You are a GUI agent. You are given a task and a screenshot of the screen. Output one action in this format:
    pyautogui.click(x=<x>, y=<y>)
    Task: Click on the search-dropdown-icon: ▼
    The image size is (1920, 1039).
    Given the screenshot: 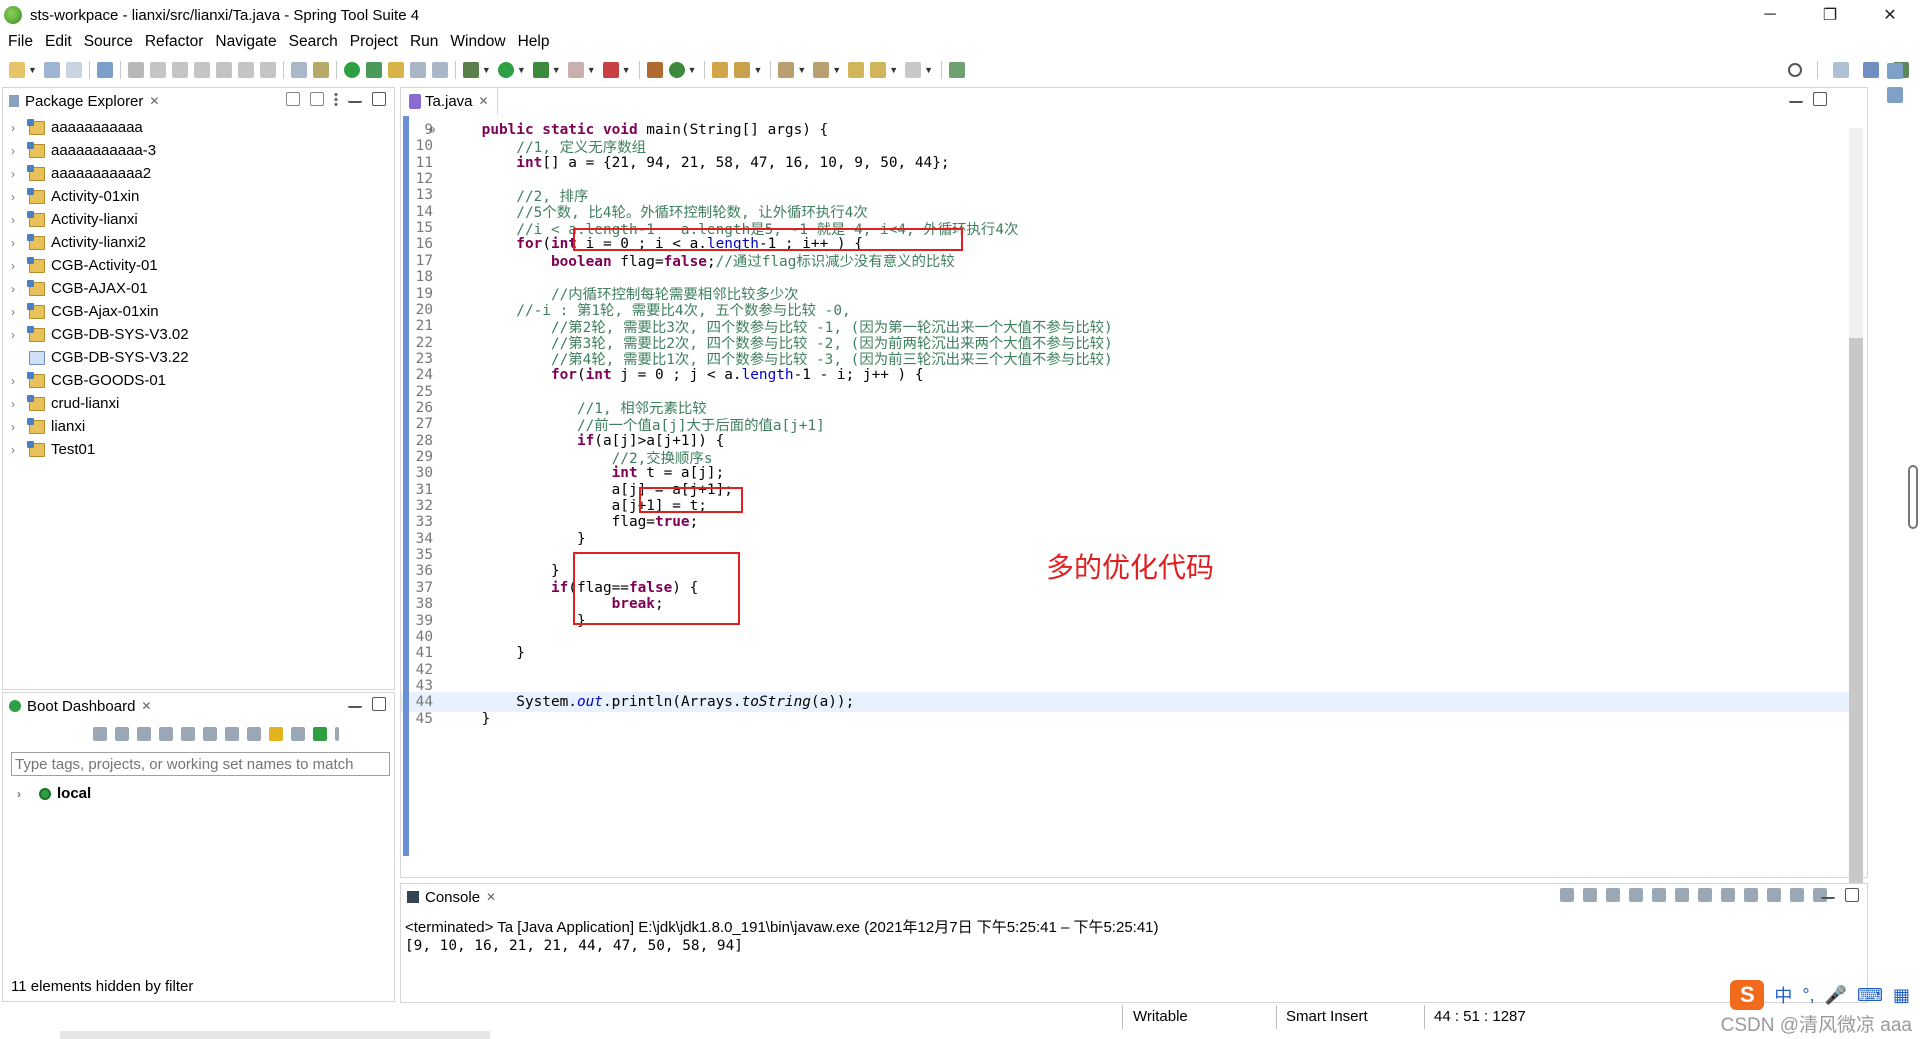 What is the action you would take?
    pyautogui.click(x=757, y=70)
    